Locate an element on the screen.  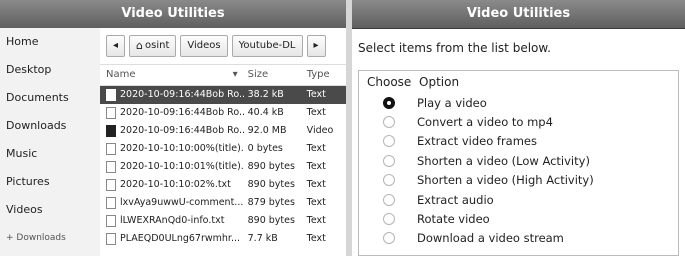
file-row: 2020-10-09:16:44Bob Ro... 40.4 kB Text is located at coordinates (223, 113).